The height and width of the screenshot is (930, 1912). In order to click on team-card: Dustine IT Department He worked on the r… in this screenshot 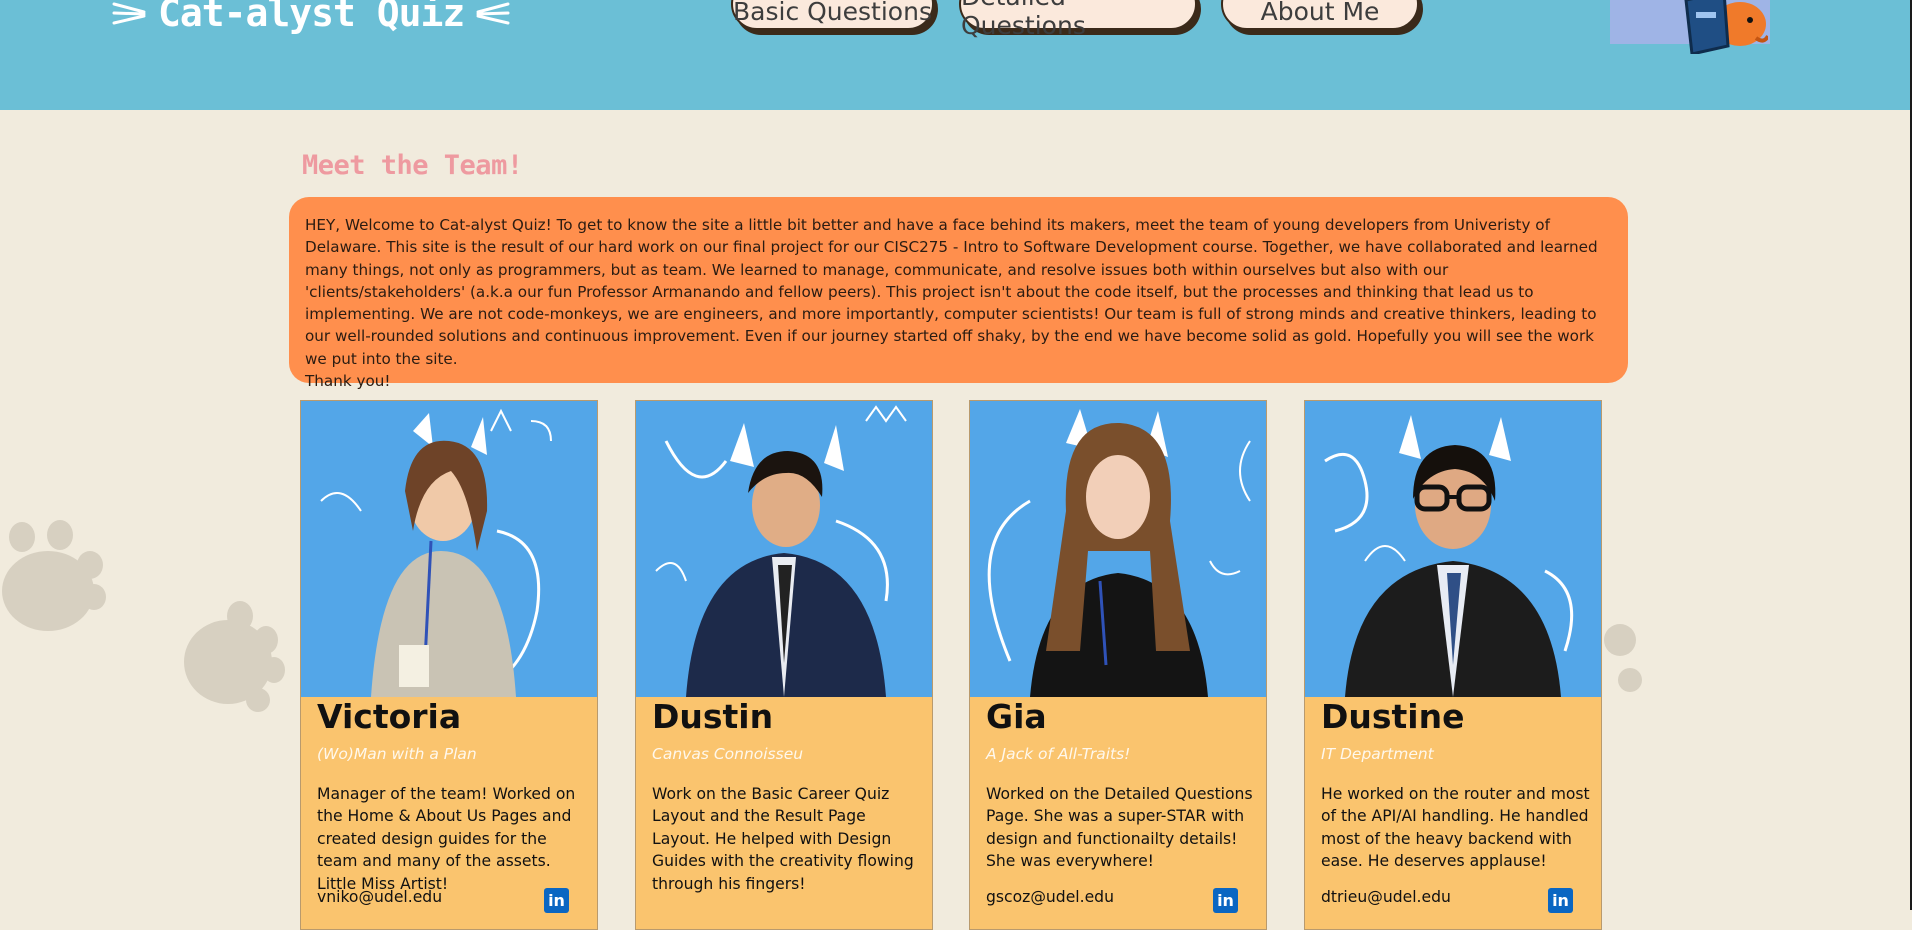, I will do `click(1453, 665)`.